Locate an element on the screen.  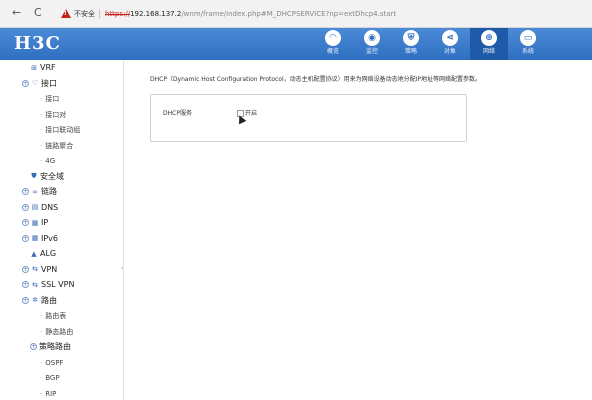
nav-label: 系统 is located at coordinates (527, 51).